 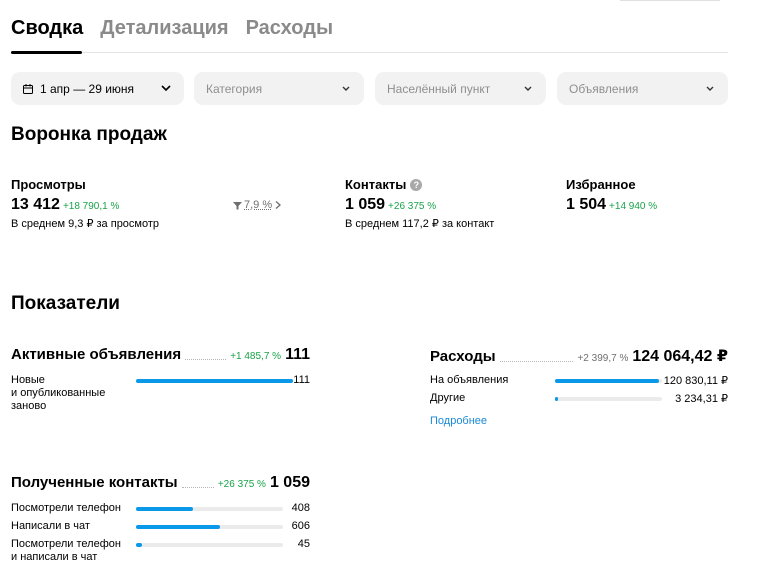 What do you see at coordinates (47, 28) in the screenshot?
I see `tab-summary: Сводка` at bounding box center [47, 28].